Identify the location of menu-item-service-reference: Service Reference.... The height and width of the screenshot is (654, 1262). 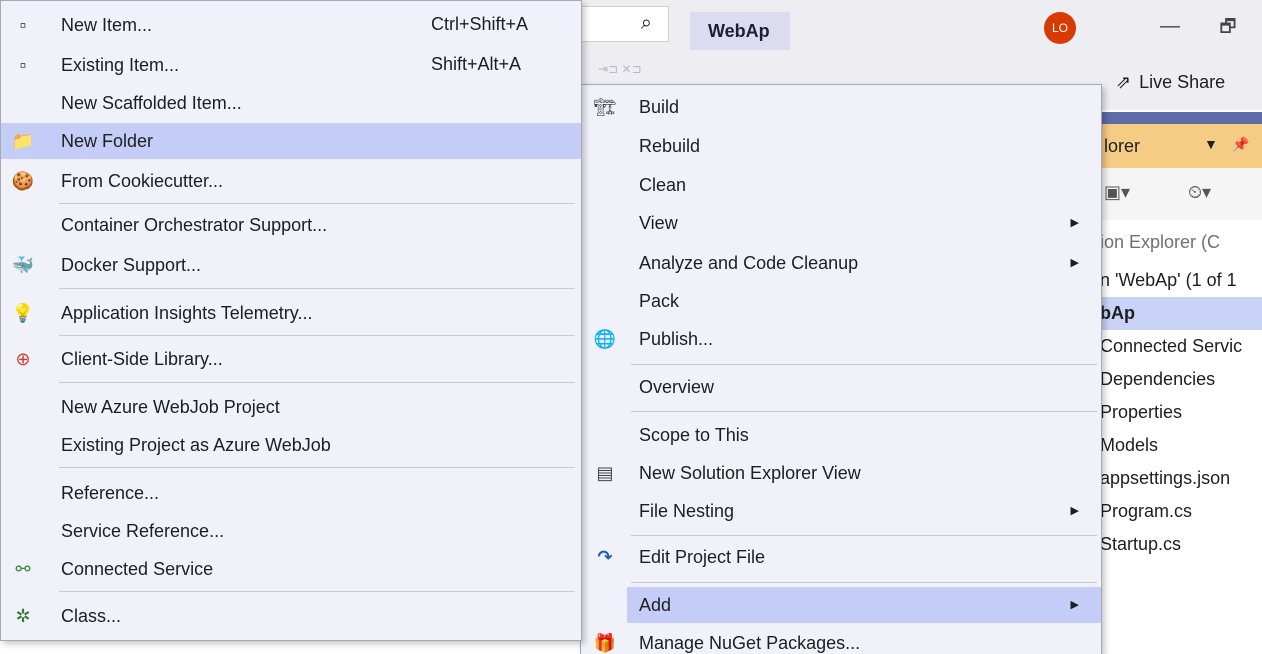
(291, 531).